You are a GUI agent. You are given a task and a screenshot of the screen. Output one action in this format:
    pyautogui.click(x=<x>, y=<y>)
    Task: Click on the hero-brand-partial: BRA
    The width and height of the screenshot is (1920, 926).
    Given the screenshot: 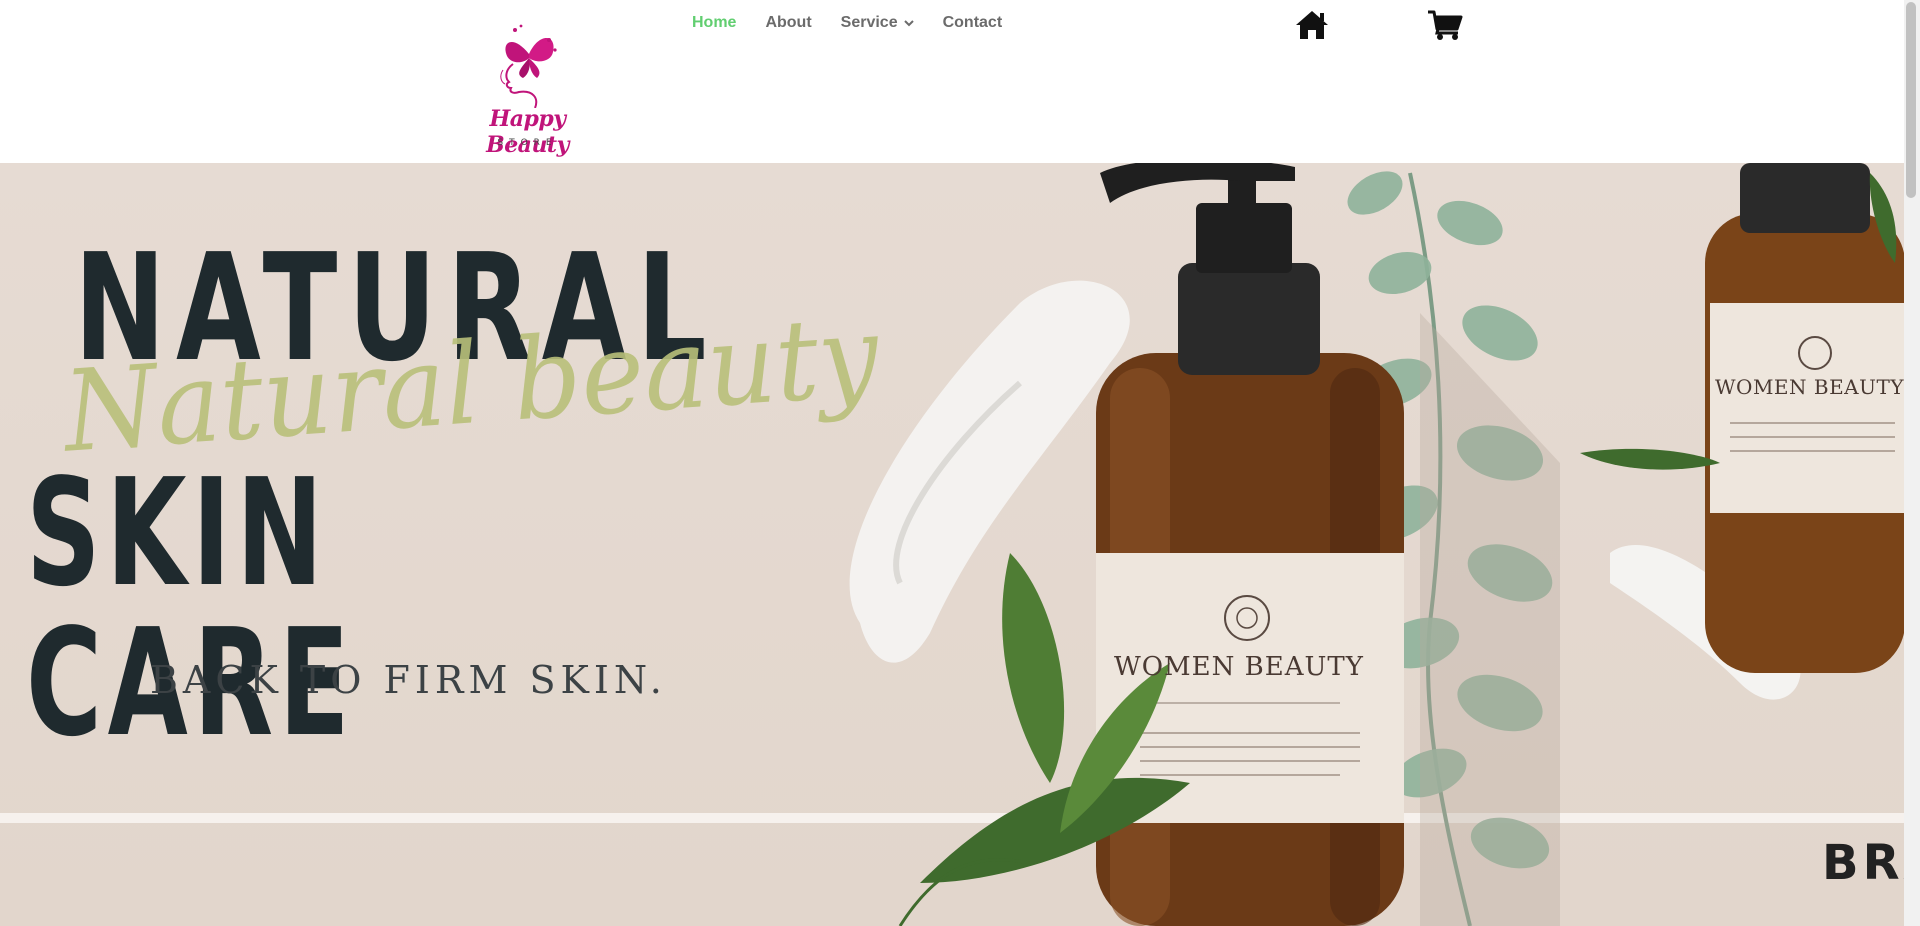 What is the action you would take?
    pyautogui.click(x=1863, y=863)
    